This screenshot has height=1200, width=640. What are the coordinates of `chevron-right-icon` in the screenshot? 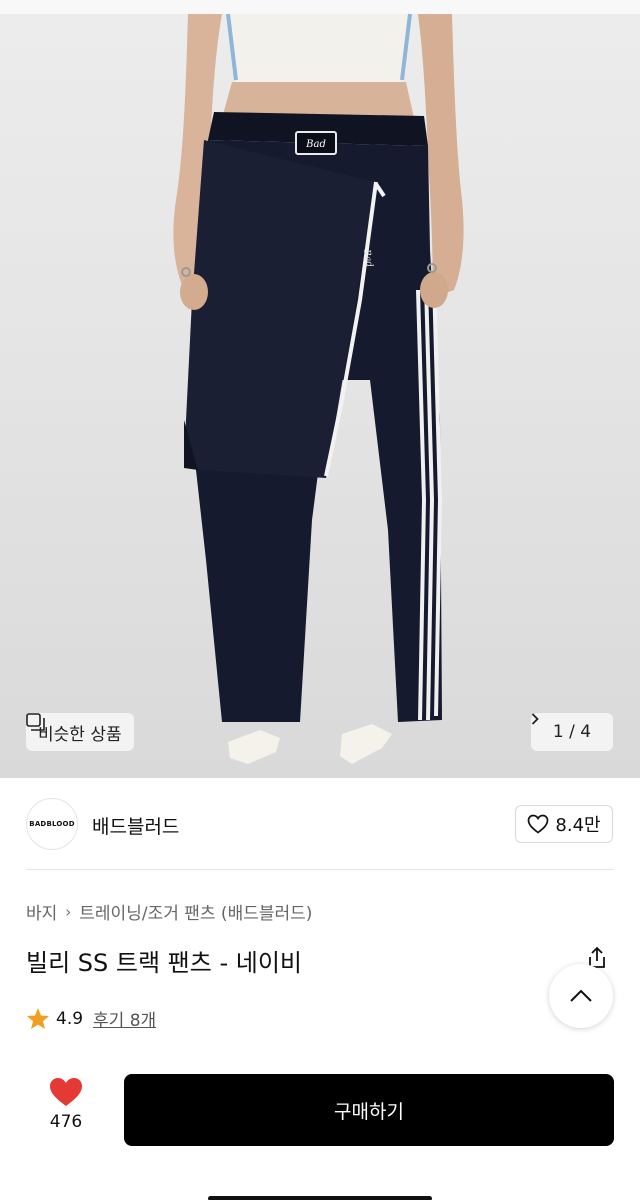 It's located at (535, 719).